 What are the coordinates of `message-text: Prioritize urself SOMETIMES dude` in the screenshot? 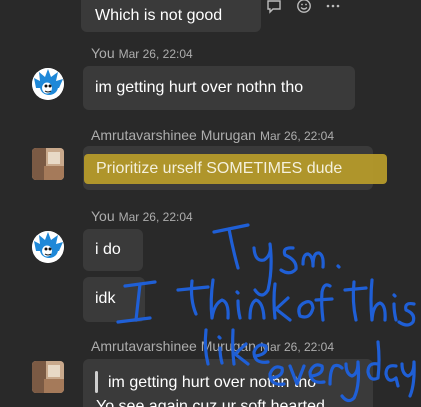 It's located at (219, 168).